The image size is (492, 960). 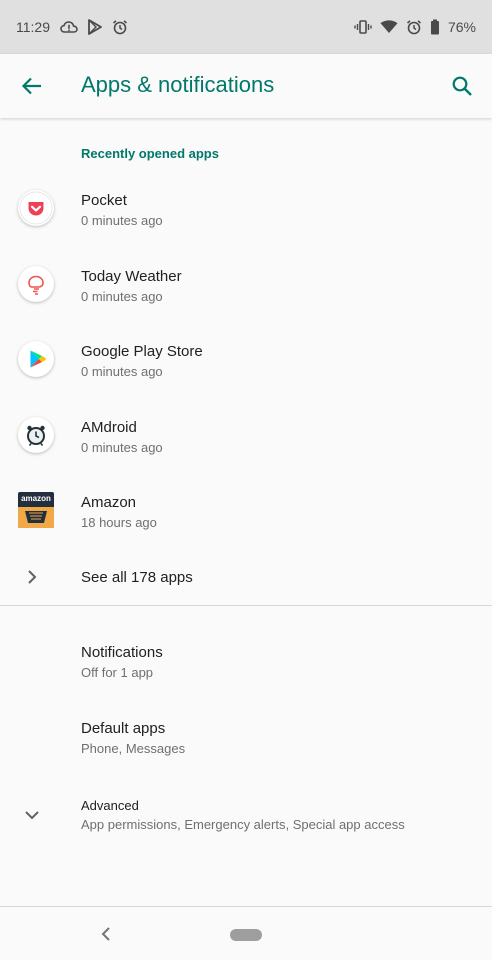 I want to click on setting-subtitle: Phone, Messages, so click(x=133, y=748).